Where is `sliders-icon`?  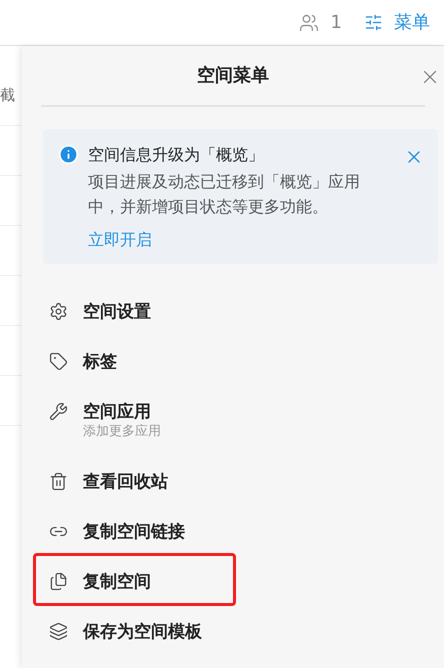
sliders-icon is located at coordinates (373, 22).